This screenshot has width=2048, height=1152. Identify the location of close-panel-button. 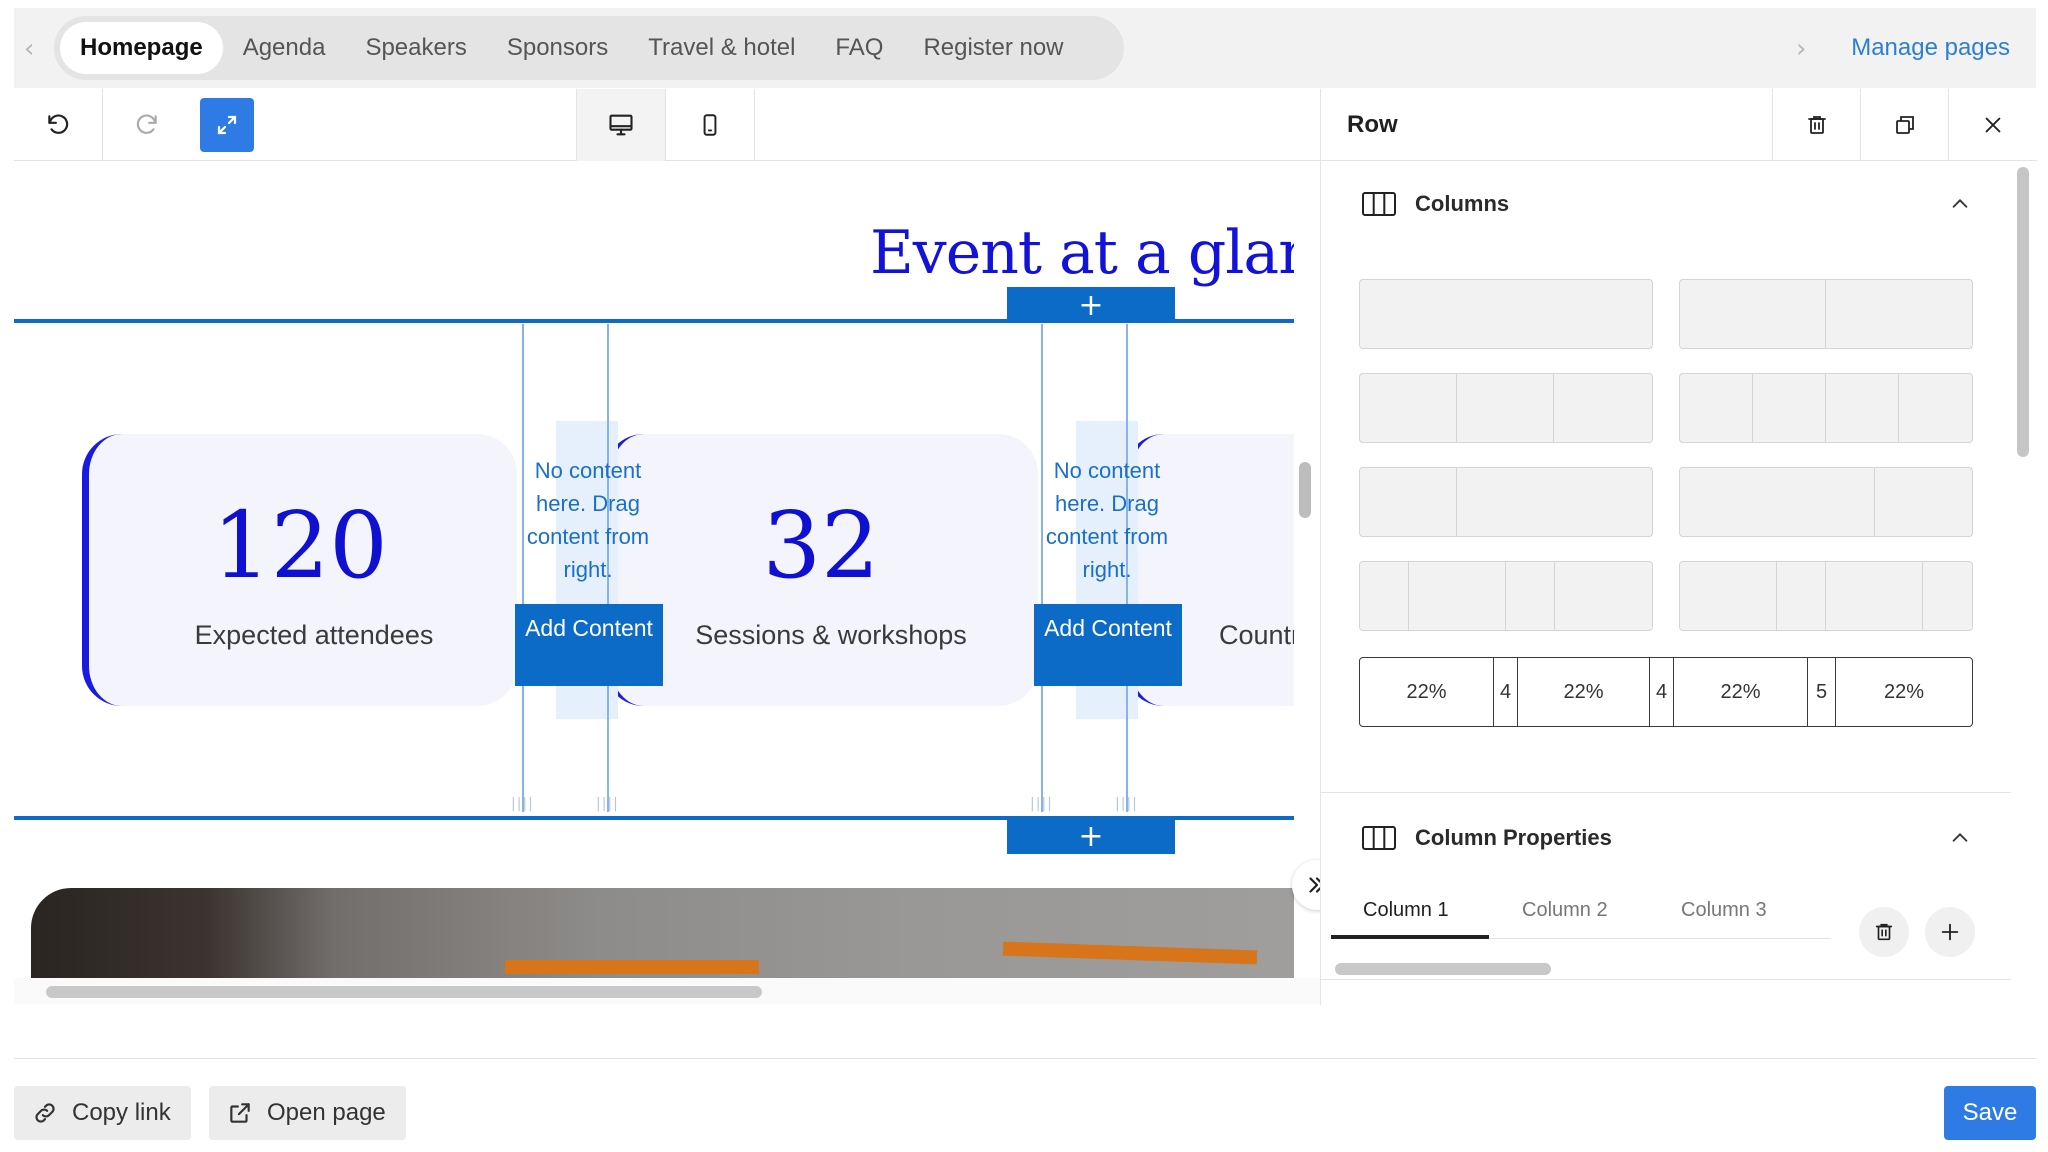
(1992, 125).